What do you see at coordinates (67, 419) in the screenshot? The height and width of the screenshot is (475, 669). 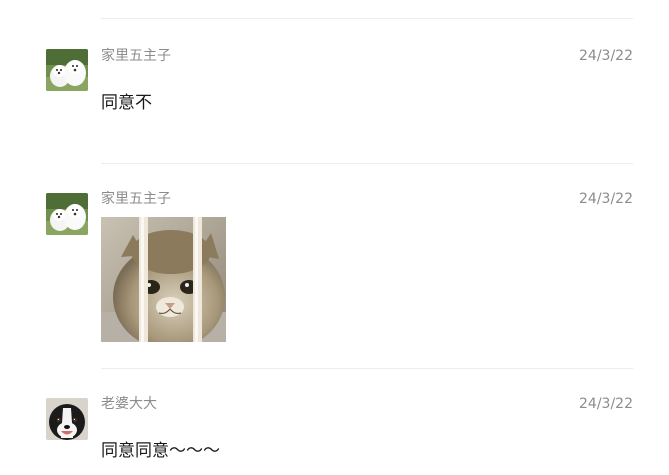 I see `border-collie-avatar-icon` at bounding box center [67, 419].